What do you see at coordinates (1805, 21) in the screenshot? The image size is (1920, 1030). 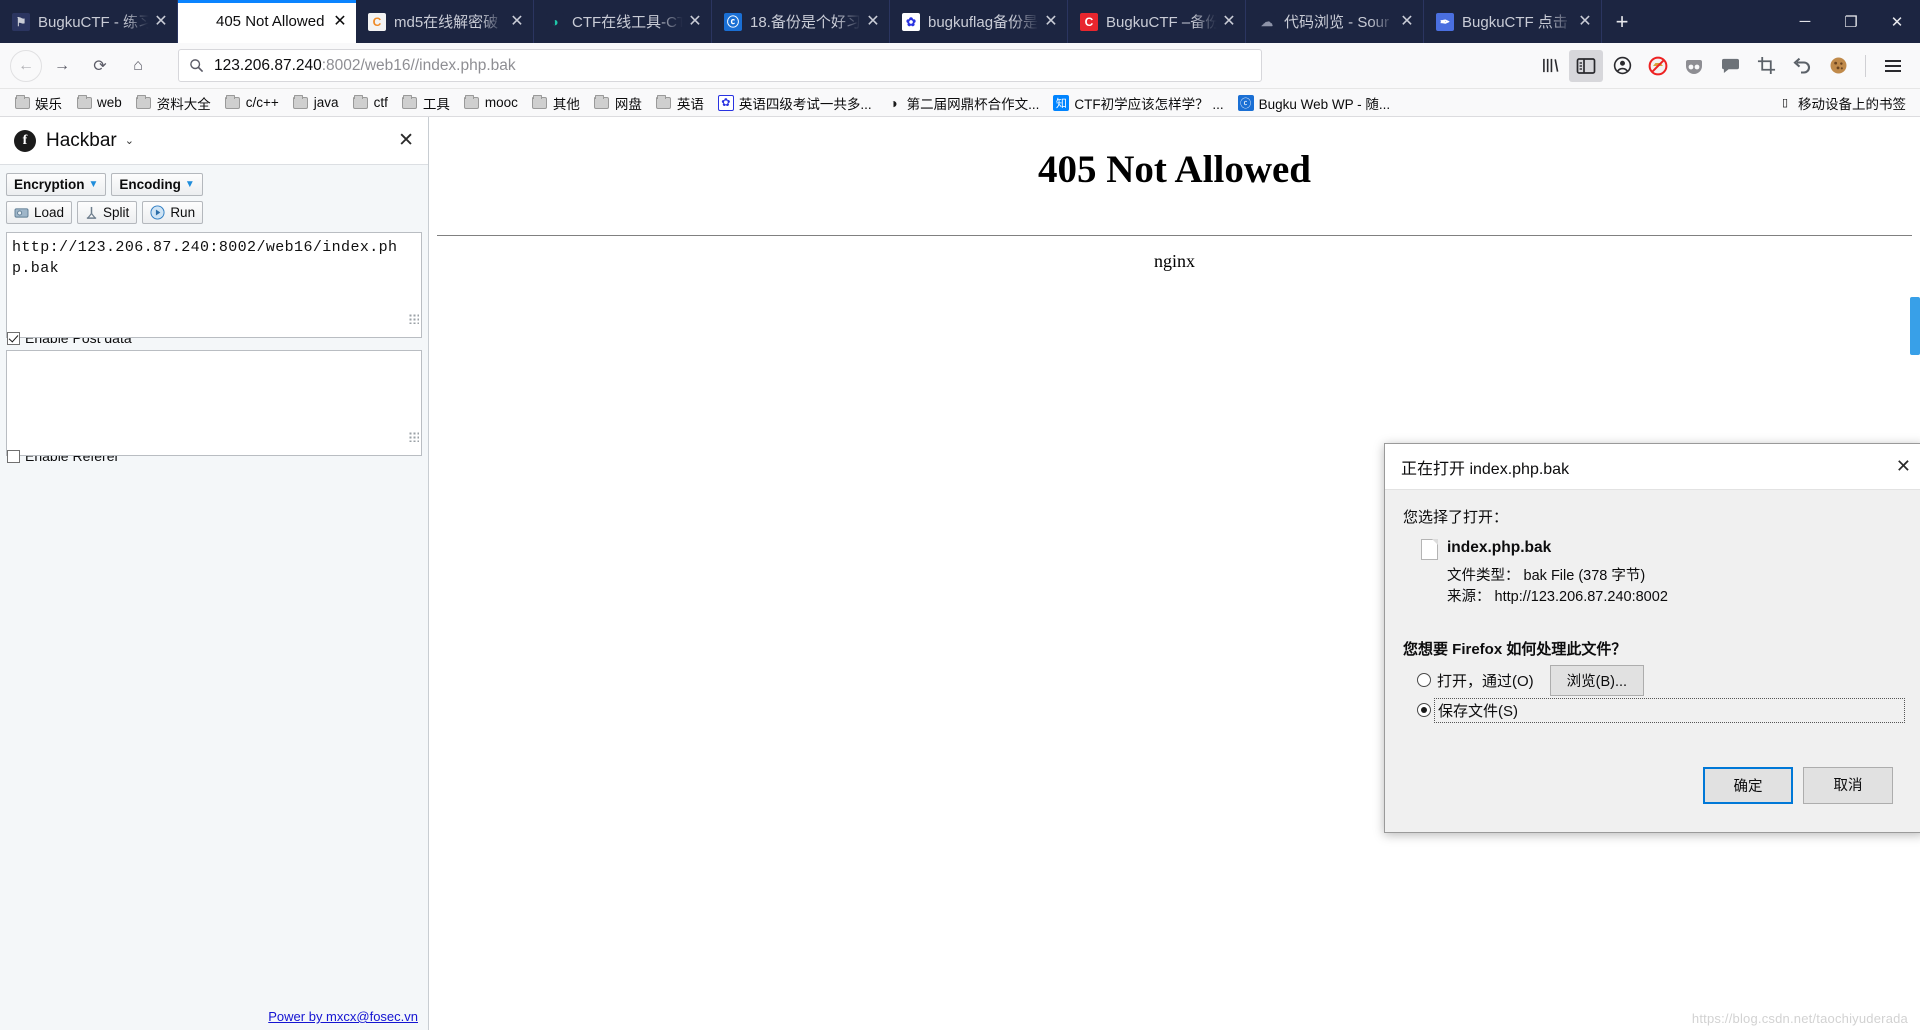 I see `minimize-button: ─` at bounding box center [1805, 21].